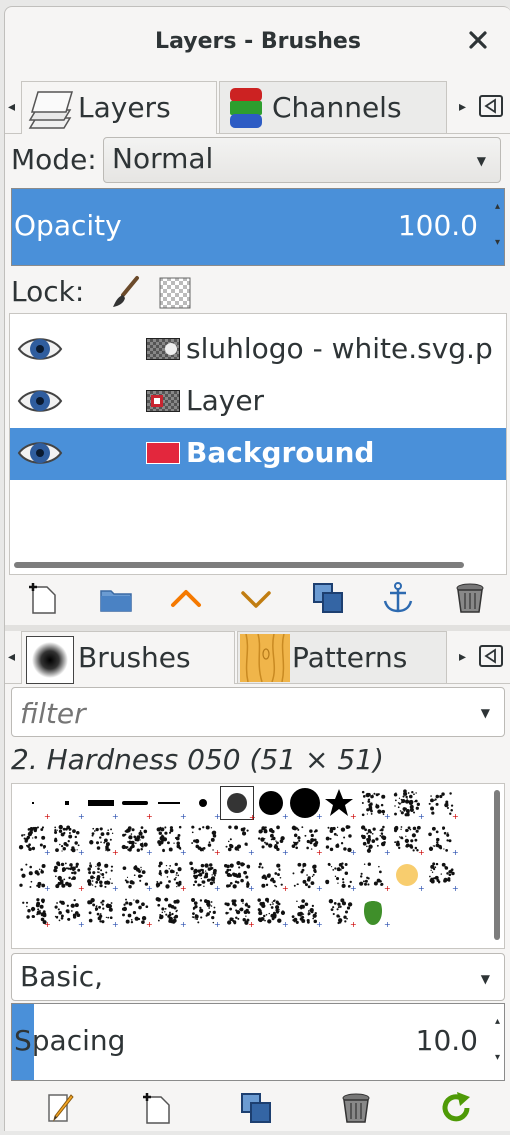 This screenshot has height=1135, width=510. I want to click on layer-row: Layer, so click(258, 402).